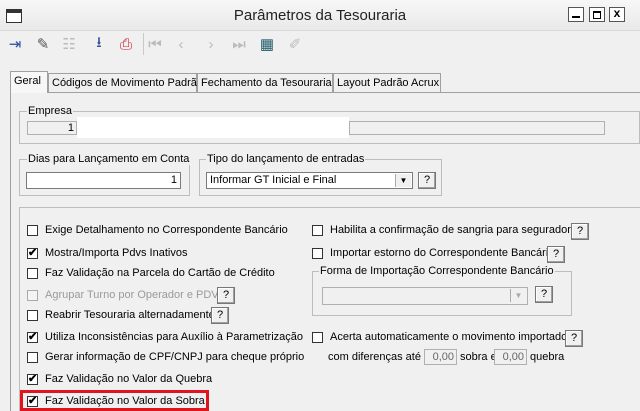 Image resolution: width=640 pixels, height=411 pixels. Describe the element at coordinates (387, 82) in the screenshot. I see `tab-layout-acrux: Layout Padrão Acrux` at that location.